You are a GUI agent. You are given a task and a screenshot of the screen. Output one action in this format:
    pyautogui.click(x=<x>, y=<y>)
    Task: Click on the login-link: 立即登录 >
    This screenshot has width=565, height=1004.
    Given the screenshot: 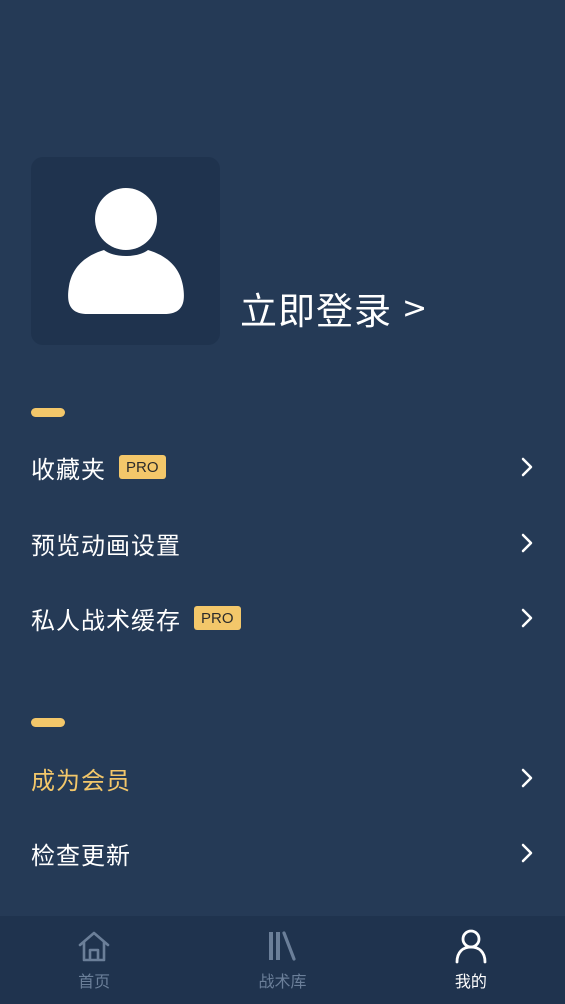 What is the action you would take?
    pyautogui.click(x=334, y=308)
    